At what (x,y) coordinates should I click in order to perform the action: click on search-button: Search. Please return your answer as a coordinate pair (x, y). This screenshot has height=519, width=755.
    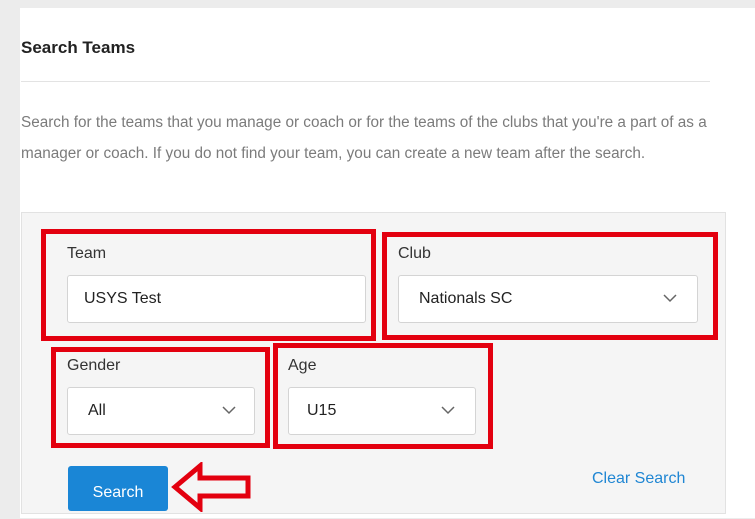
    Looking at the image, I should click on (118, 488).